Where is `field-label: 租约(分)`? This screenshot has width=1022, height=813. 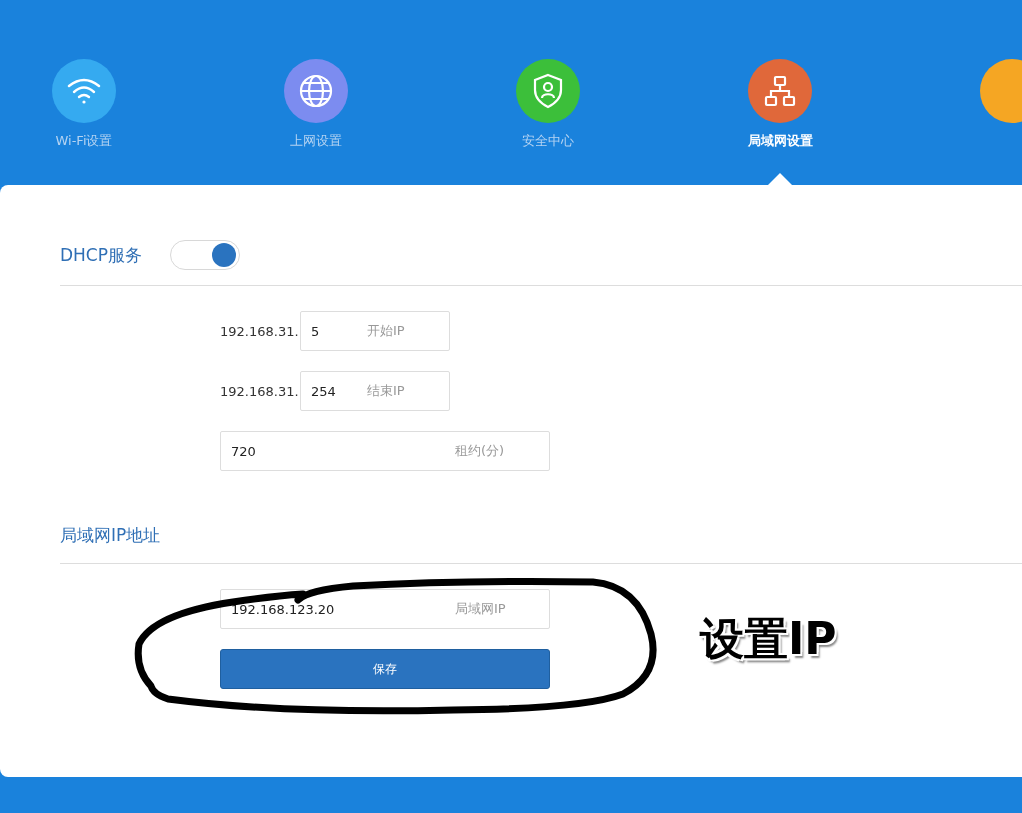
field-label: 租约(分) is located at coordinates (480, 451).